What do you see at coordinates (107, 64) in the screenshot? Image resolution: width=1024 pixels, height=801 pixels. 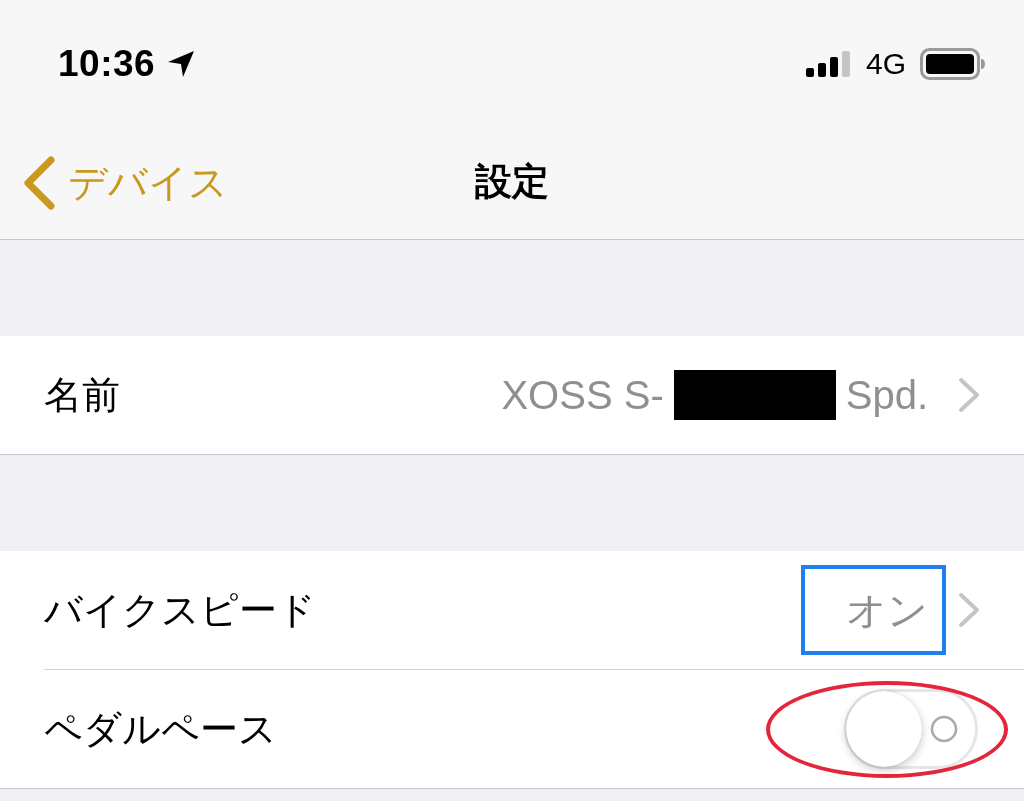 I see `status-time: 10:36` at bounding box center [107, 64].